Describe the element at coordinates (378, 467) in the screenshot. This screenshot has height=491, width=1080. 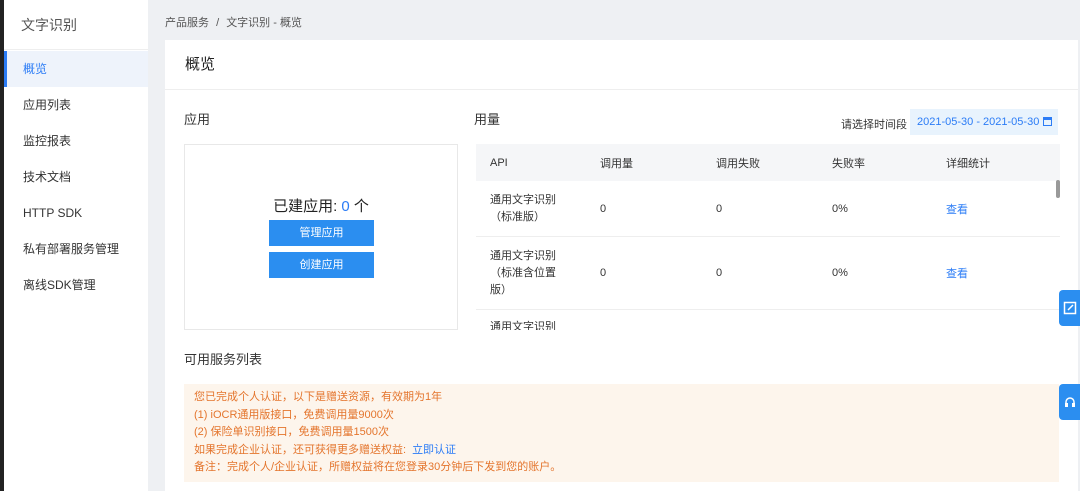
I see `notice-line: 备注：完成个人/企业认证，所赠权益将在您登录30分钟后下发到您的账户。` at that location.